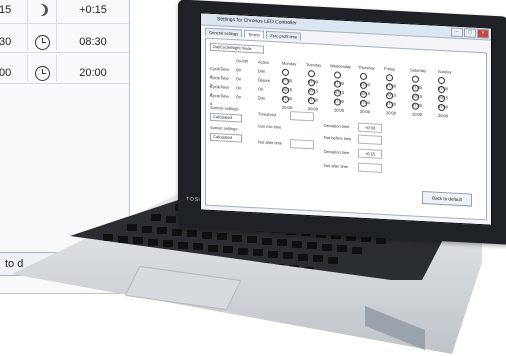 Image resolution: width=506 pixels, height=356 pixels. Describe the element at coordinates (302, 144) in the screenshot. I see `not-after-input` at that location.